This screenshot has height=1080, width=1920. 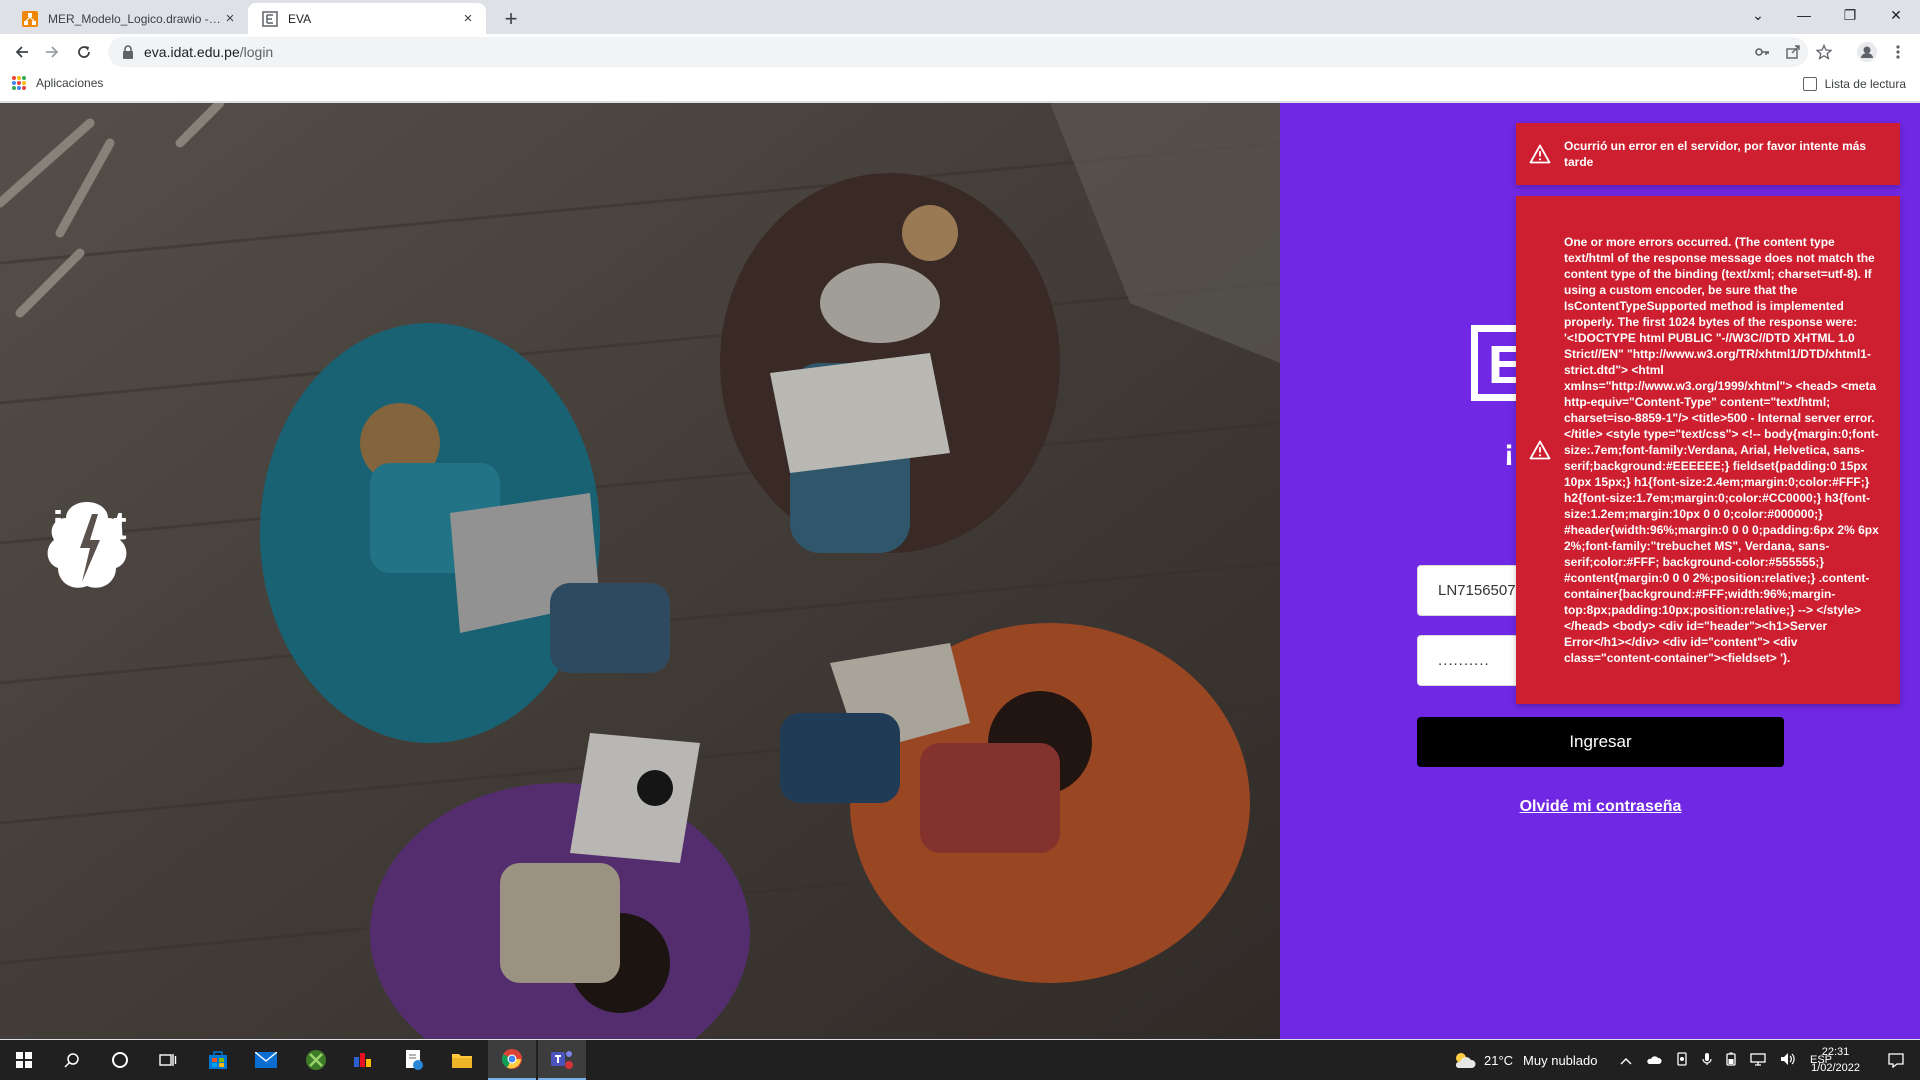 I want to click on cortana-button, so click(x=120, y=1060).